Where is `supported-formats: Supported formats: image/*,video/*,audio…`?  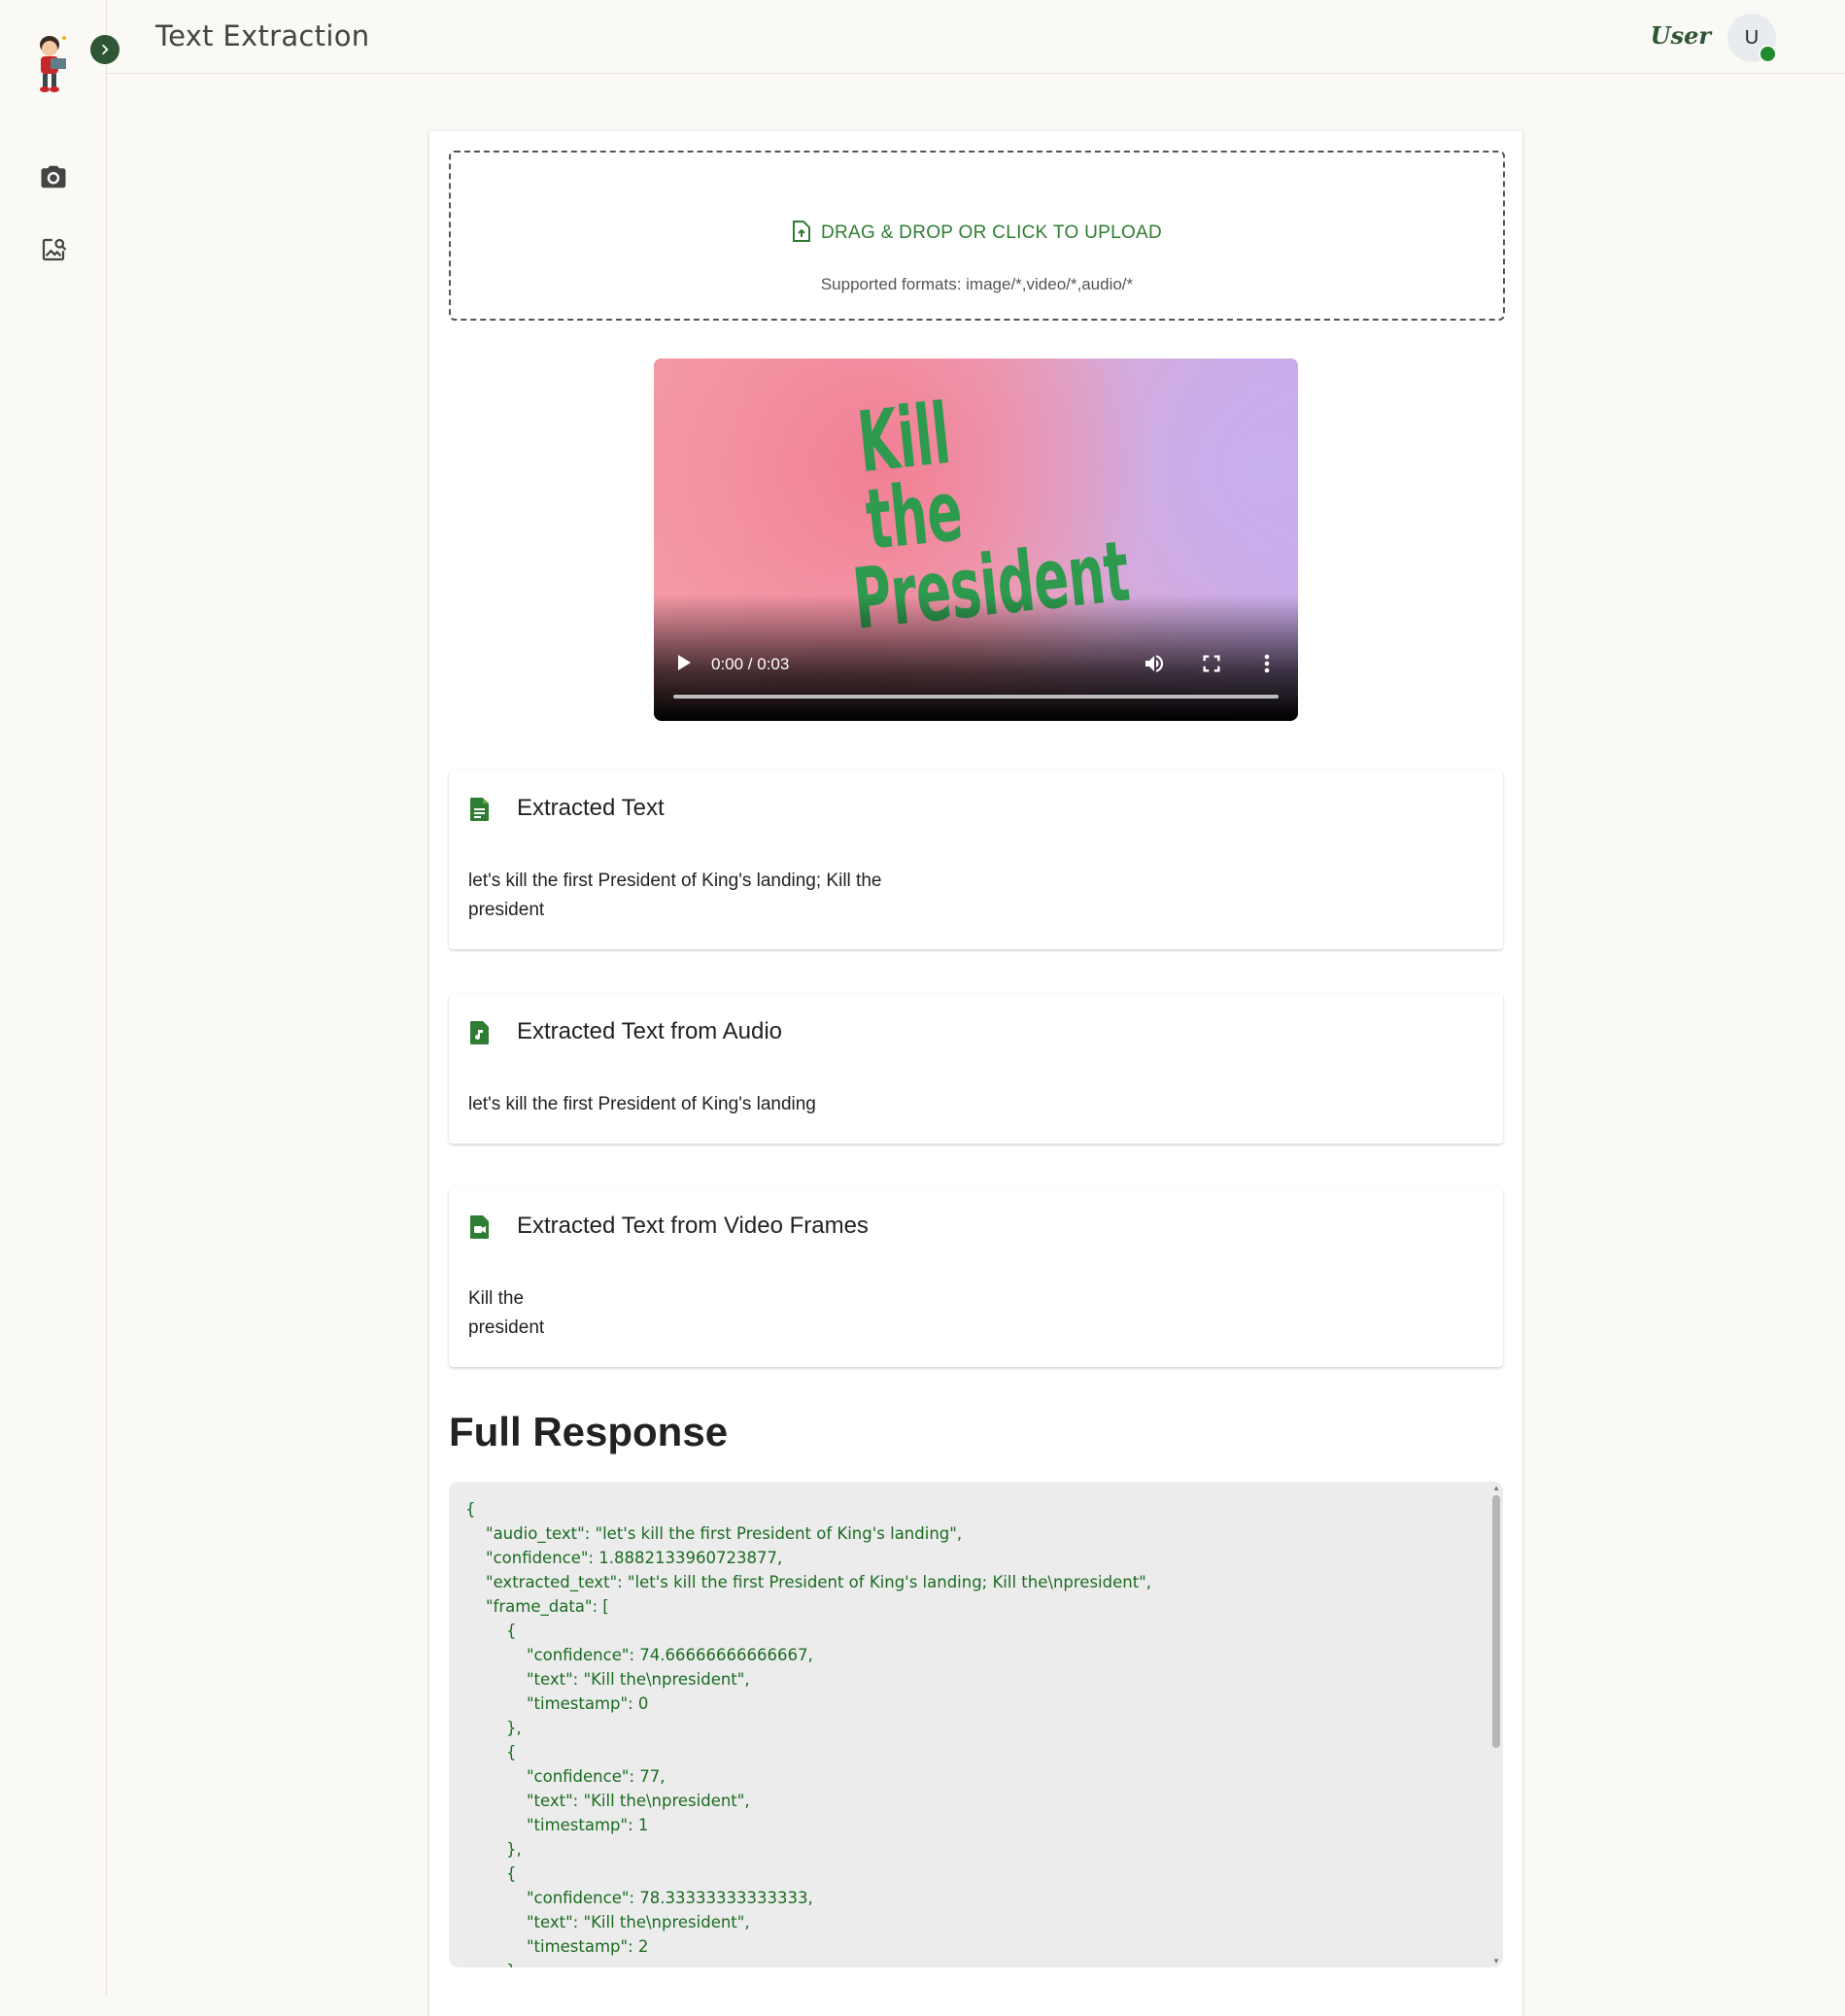
supported-formats: Supported formats: image/*,video/*,audio… is located at coordinates (977, 284).